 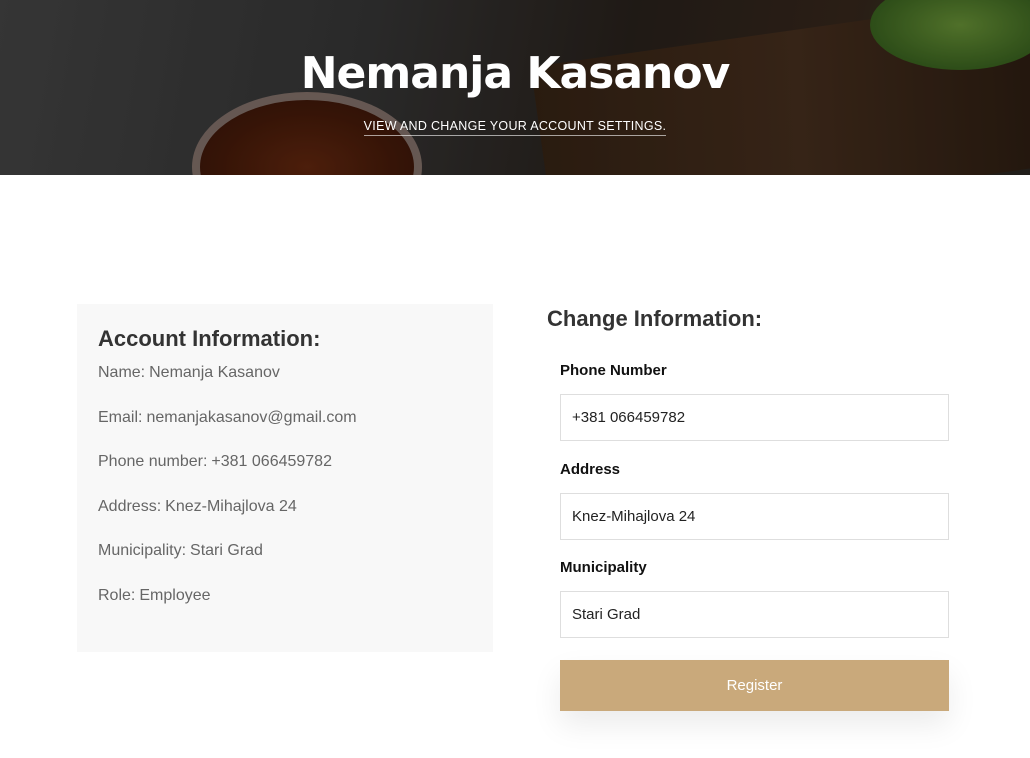 I want to click on account-info-name: Name: Nemanja Kasanov, so click(x=285, y=373).